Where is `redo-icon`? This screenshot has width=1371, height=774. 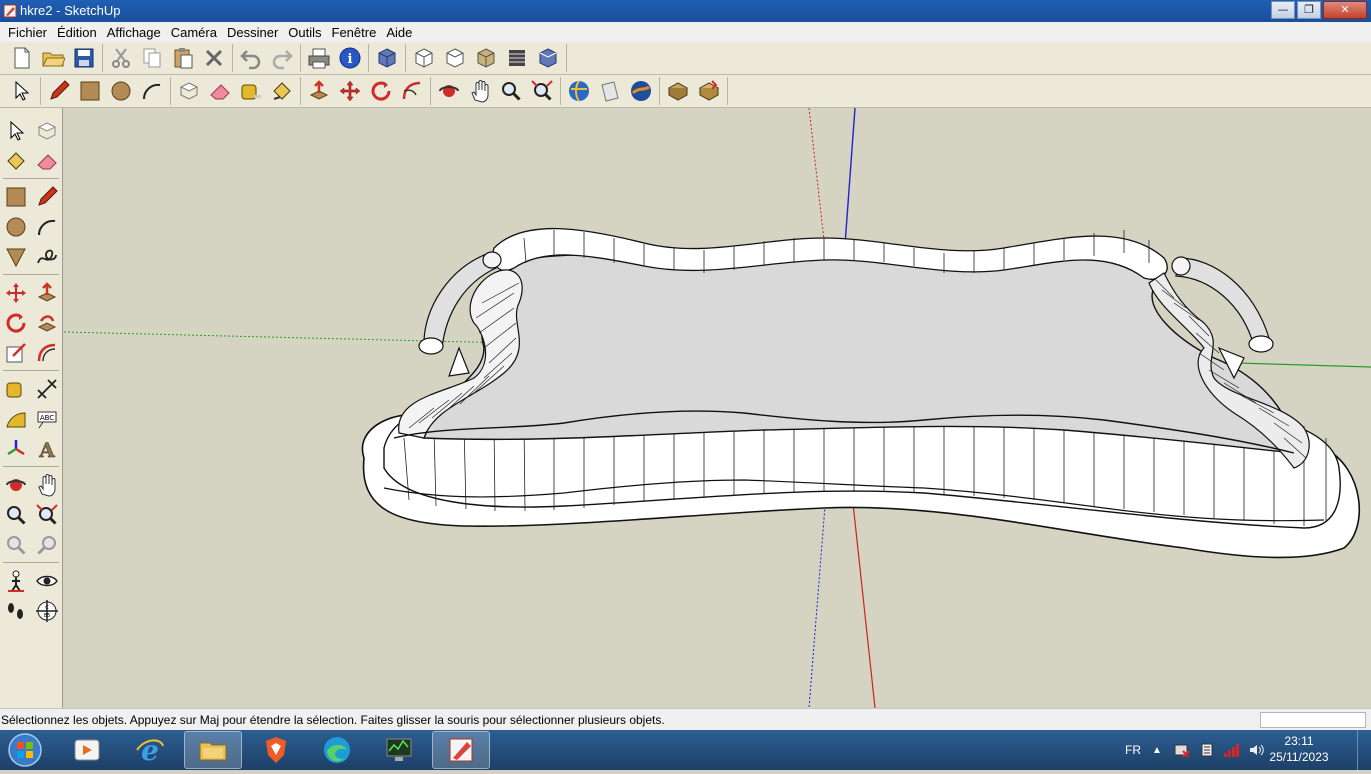 redo-icon is located at coordinates (282, 58).